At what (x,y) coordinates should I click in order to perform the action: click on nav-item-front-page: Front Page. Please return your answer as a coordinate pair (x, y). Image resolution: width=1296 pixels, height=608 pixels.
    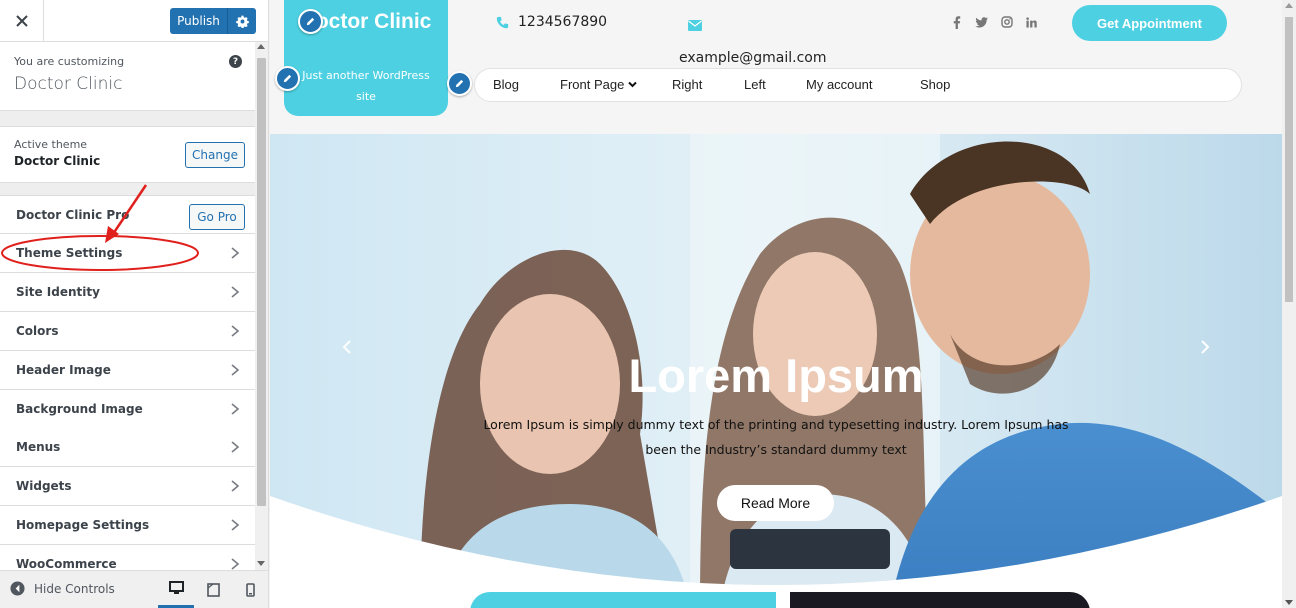
    Looking at the image, I should click on (599, 84).